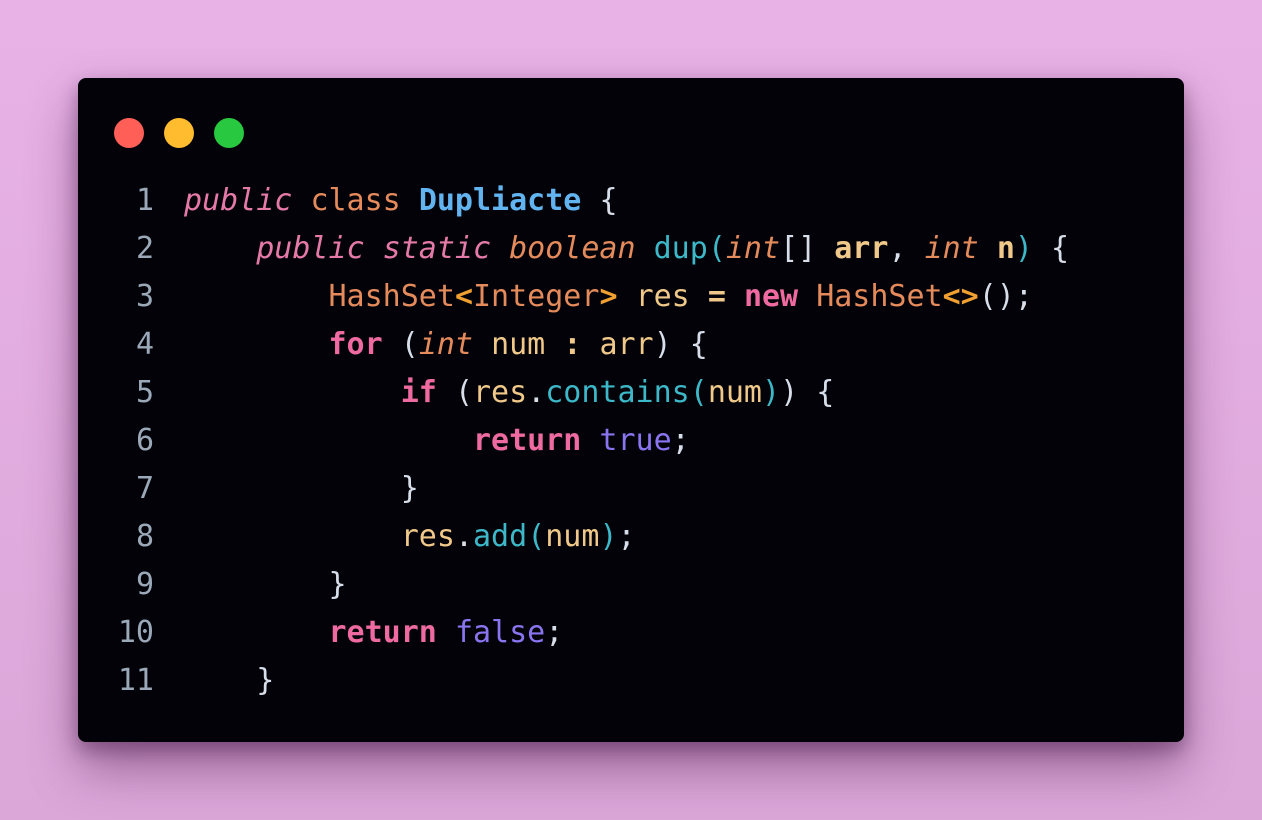  Describe the element at coordinates (631, 489) in the screenshot. I see `code-line: 7 }` at that location.